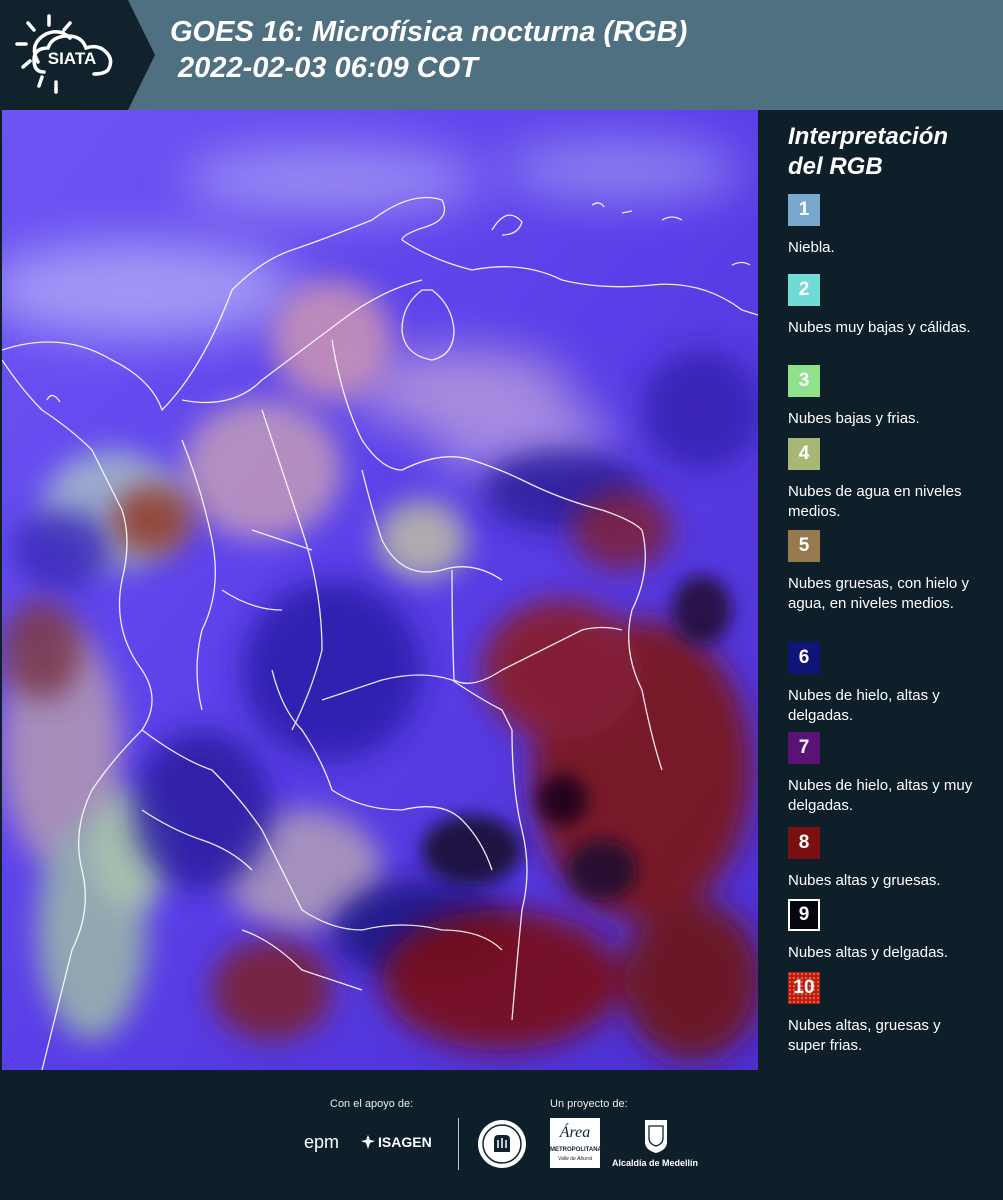 The image size is (1003, 1200). What do you see at coordinates (804, 915) in the screenshot?
I see `legend-swatch-9: 9` at bounding box center [804, 915].